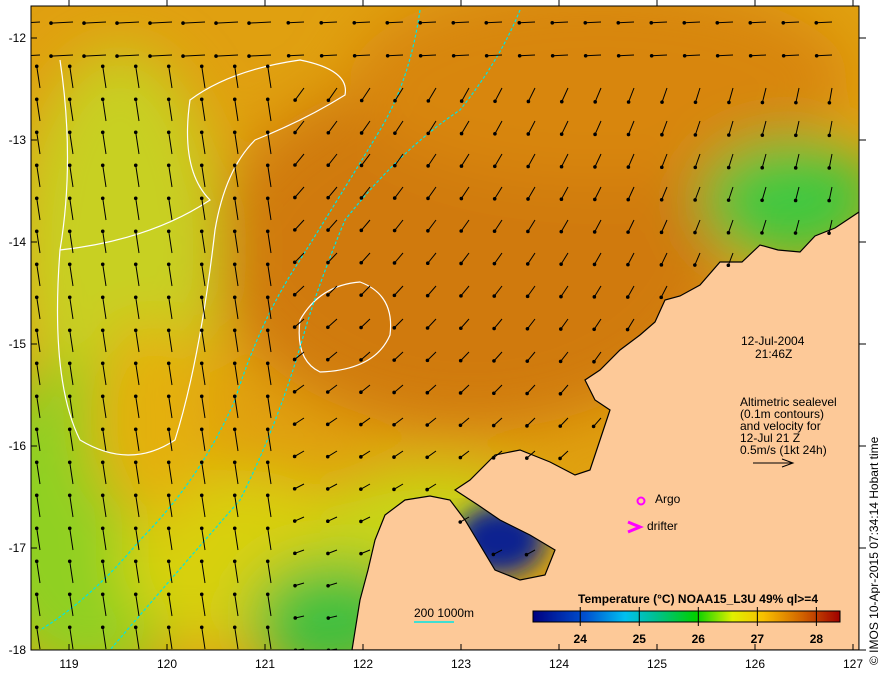 The width and height of the screenshot is (880, 680). Describe the element at coordinates (699, 639) in the screenshot. I see `colorbar-tick-label: 26` at that location.